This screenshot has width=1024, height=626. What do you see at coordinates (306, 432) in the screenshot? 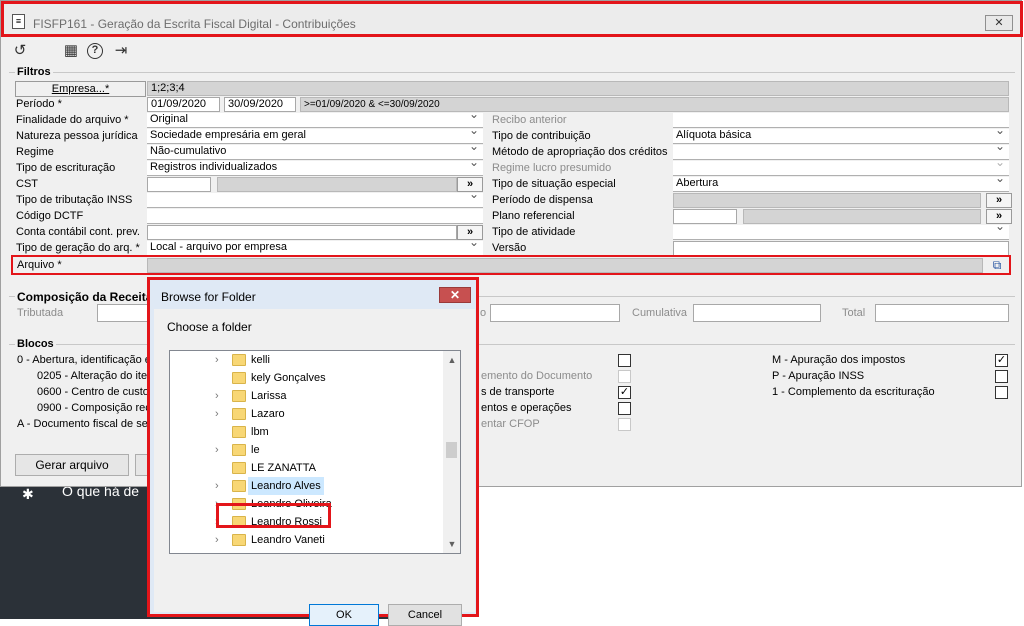
I see `folder-item: lbm` at bounding box center [306, 432].